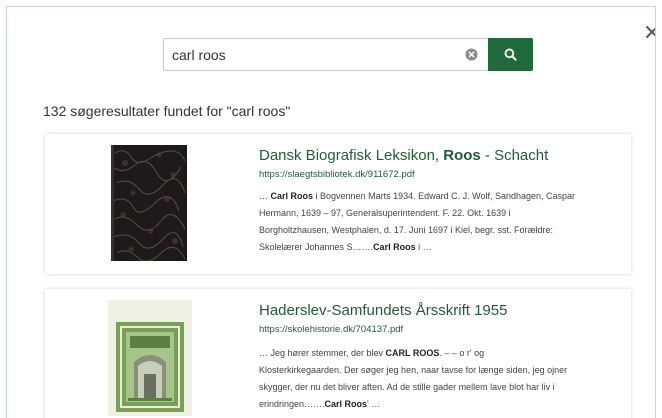 This screenshot has width=662, height=418. Describe the element at coordinates (514, 155) in the screenshot. I see `title-text: - Schacht` at that location.